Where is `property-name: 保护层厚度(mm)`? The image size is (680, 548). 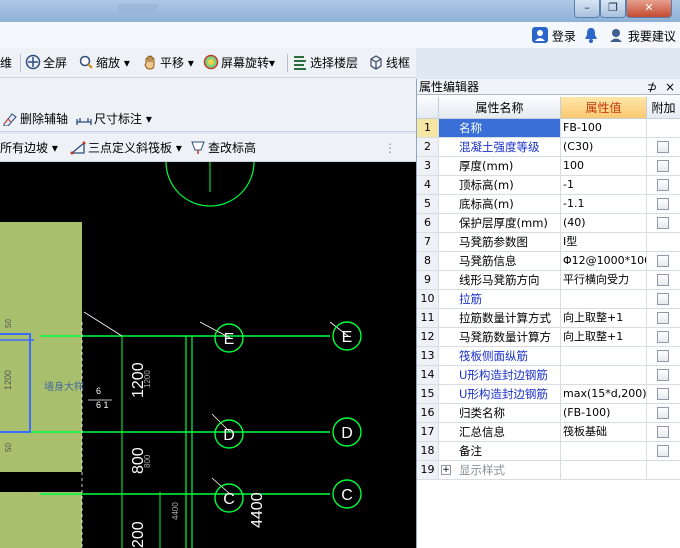 property-name: 保护层厚度(mm) is located at coordinates (500, 223).